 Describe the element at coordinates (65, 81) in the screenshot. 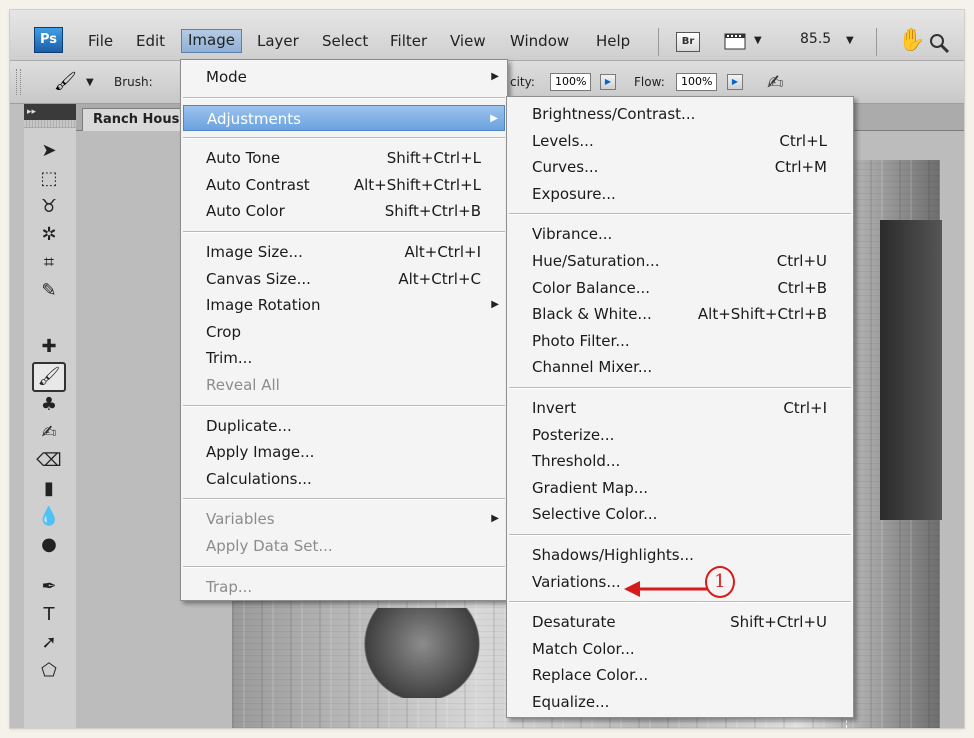

I see `brush-preset-icon: 🖌` at that location.